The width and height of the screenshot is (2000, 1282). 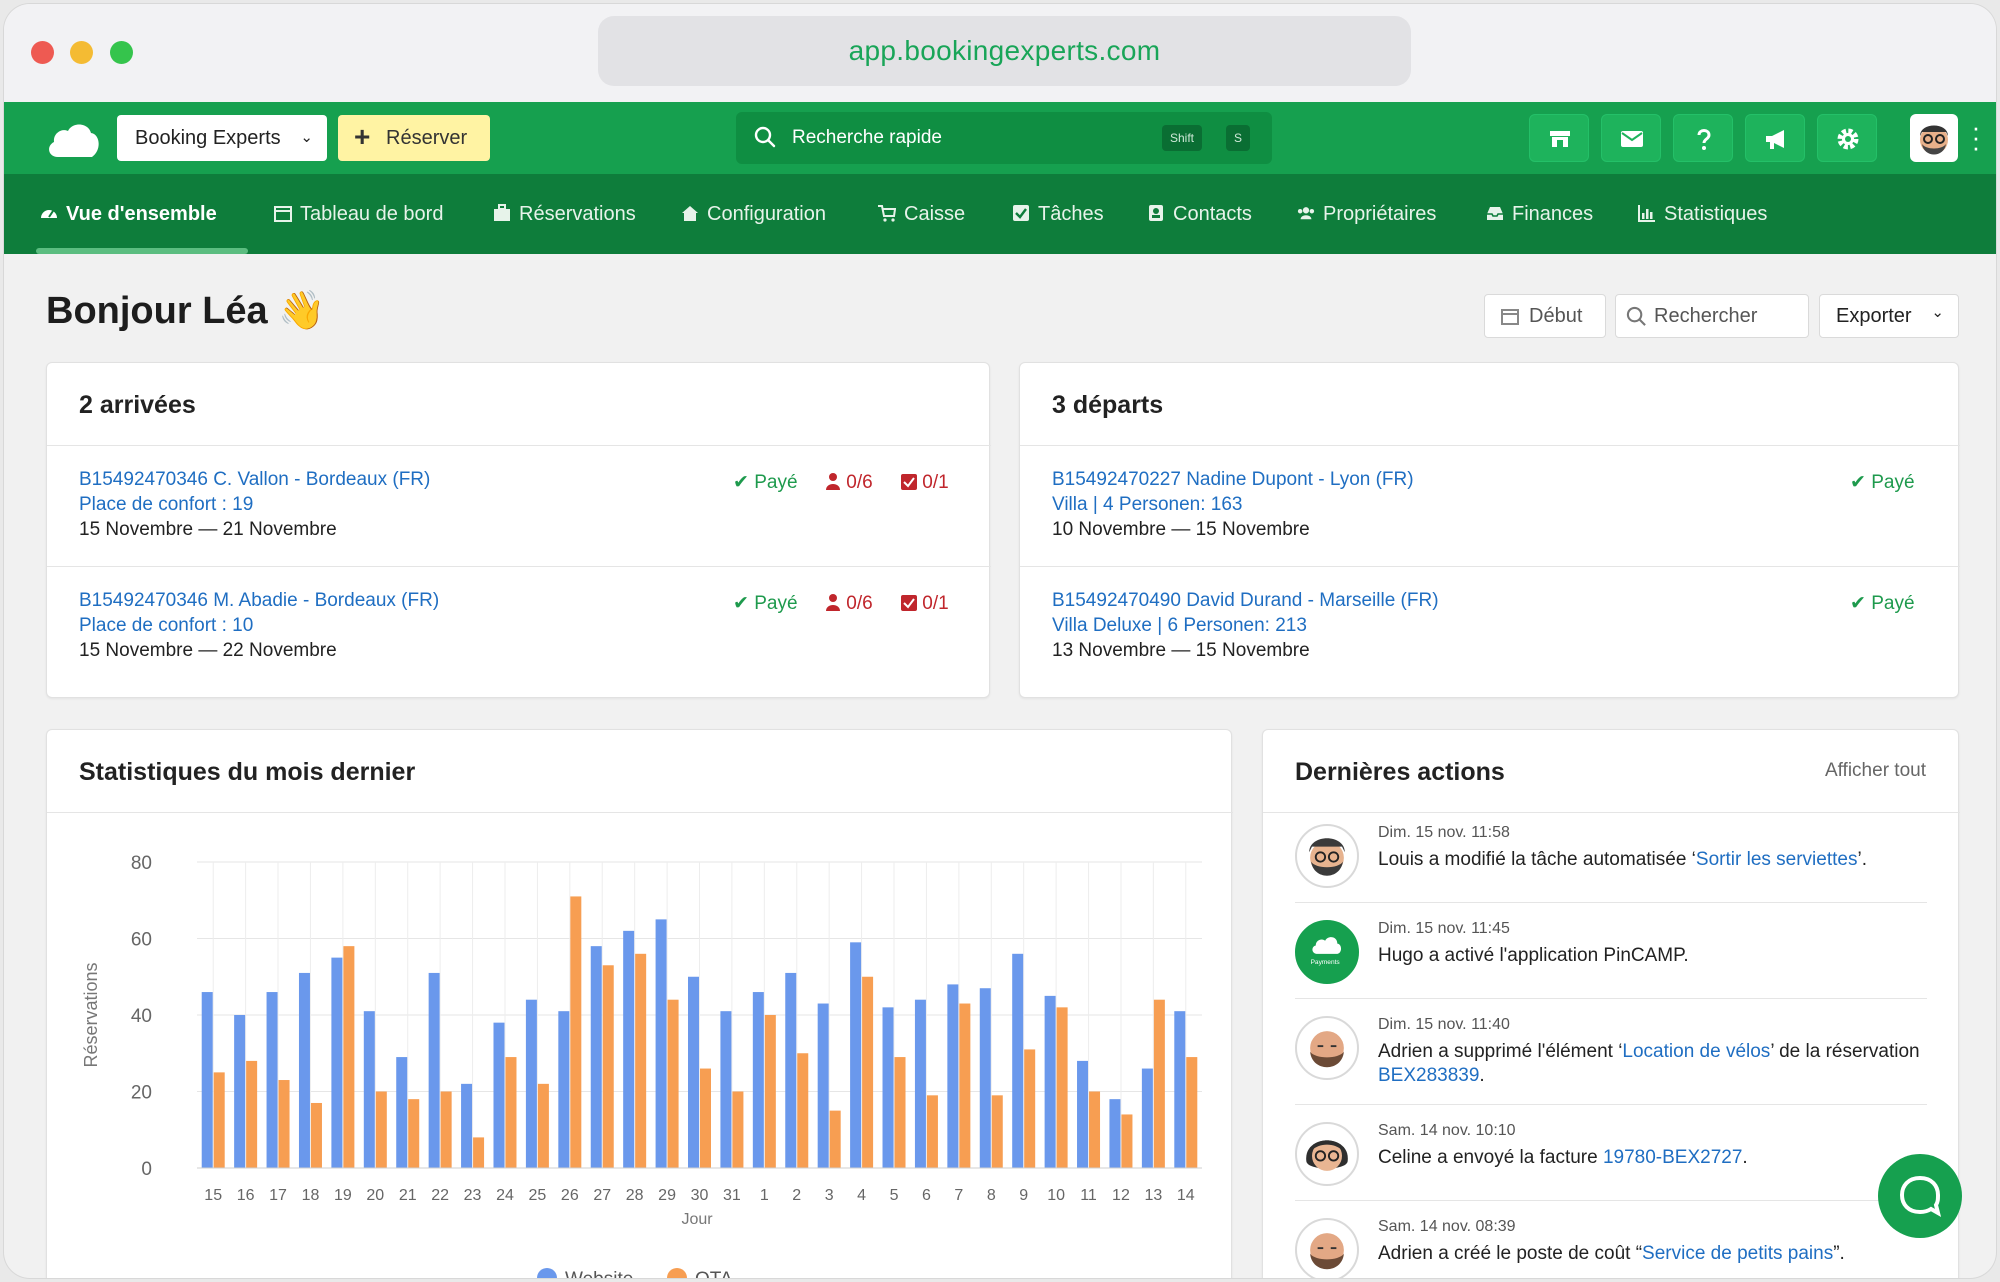 I want to click on nav-configuration: Configuration, so click(x=753, y=214).